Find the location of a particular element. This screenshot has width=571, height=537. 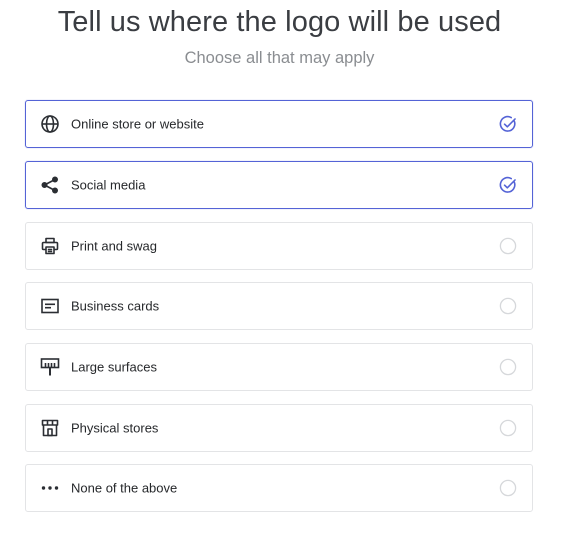

page-subtitle: Choose all that may apply is located at coordinates (279, 58).